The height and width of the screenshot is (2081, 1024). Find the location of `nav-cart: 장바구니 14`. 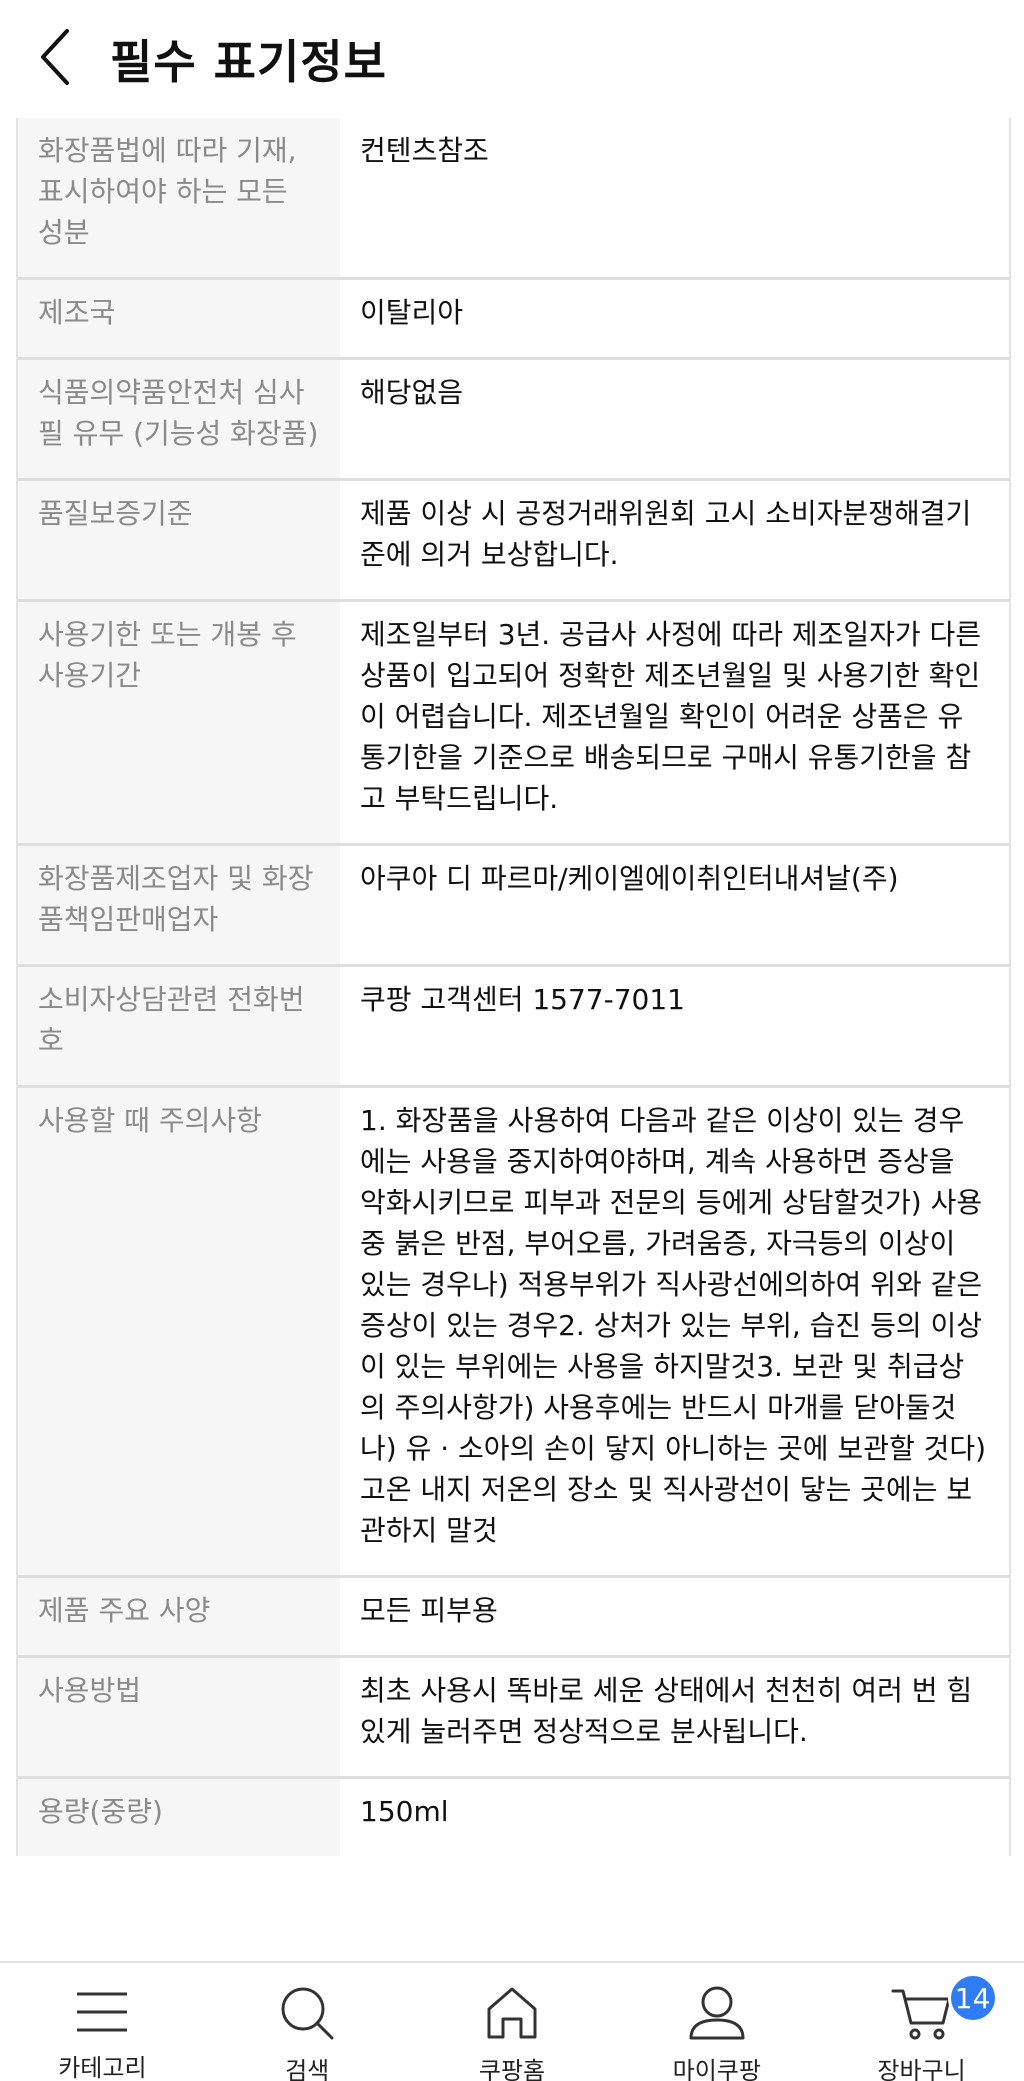

nav-cart: 장바구니 14 is located at coordinates (922, 2022).